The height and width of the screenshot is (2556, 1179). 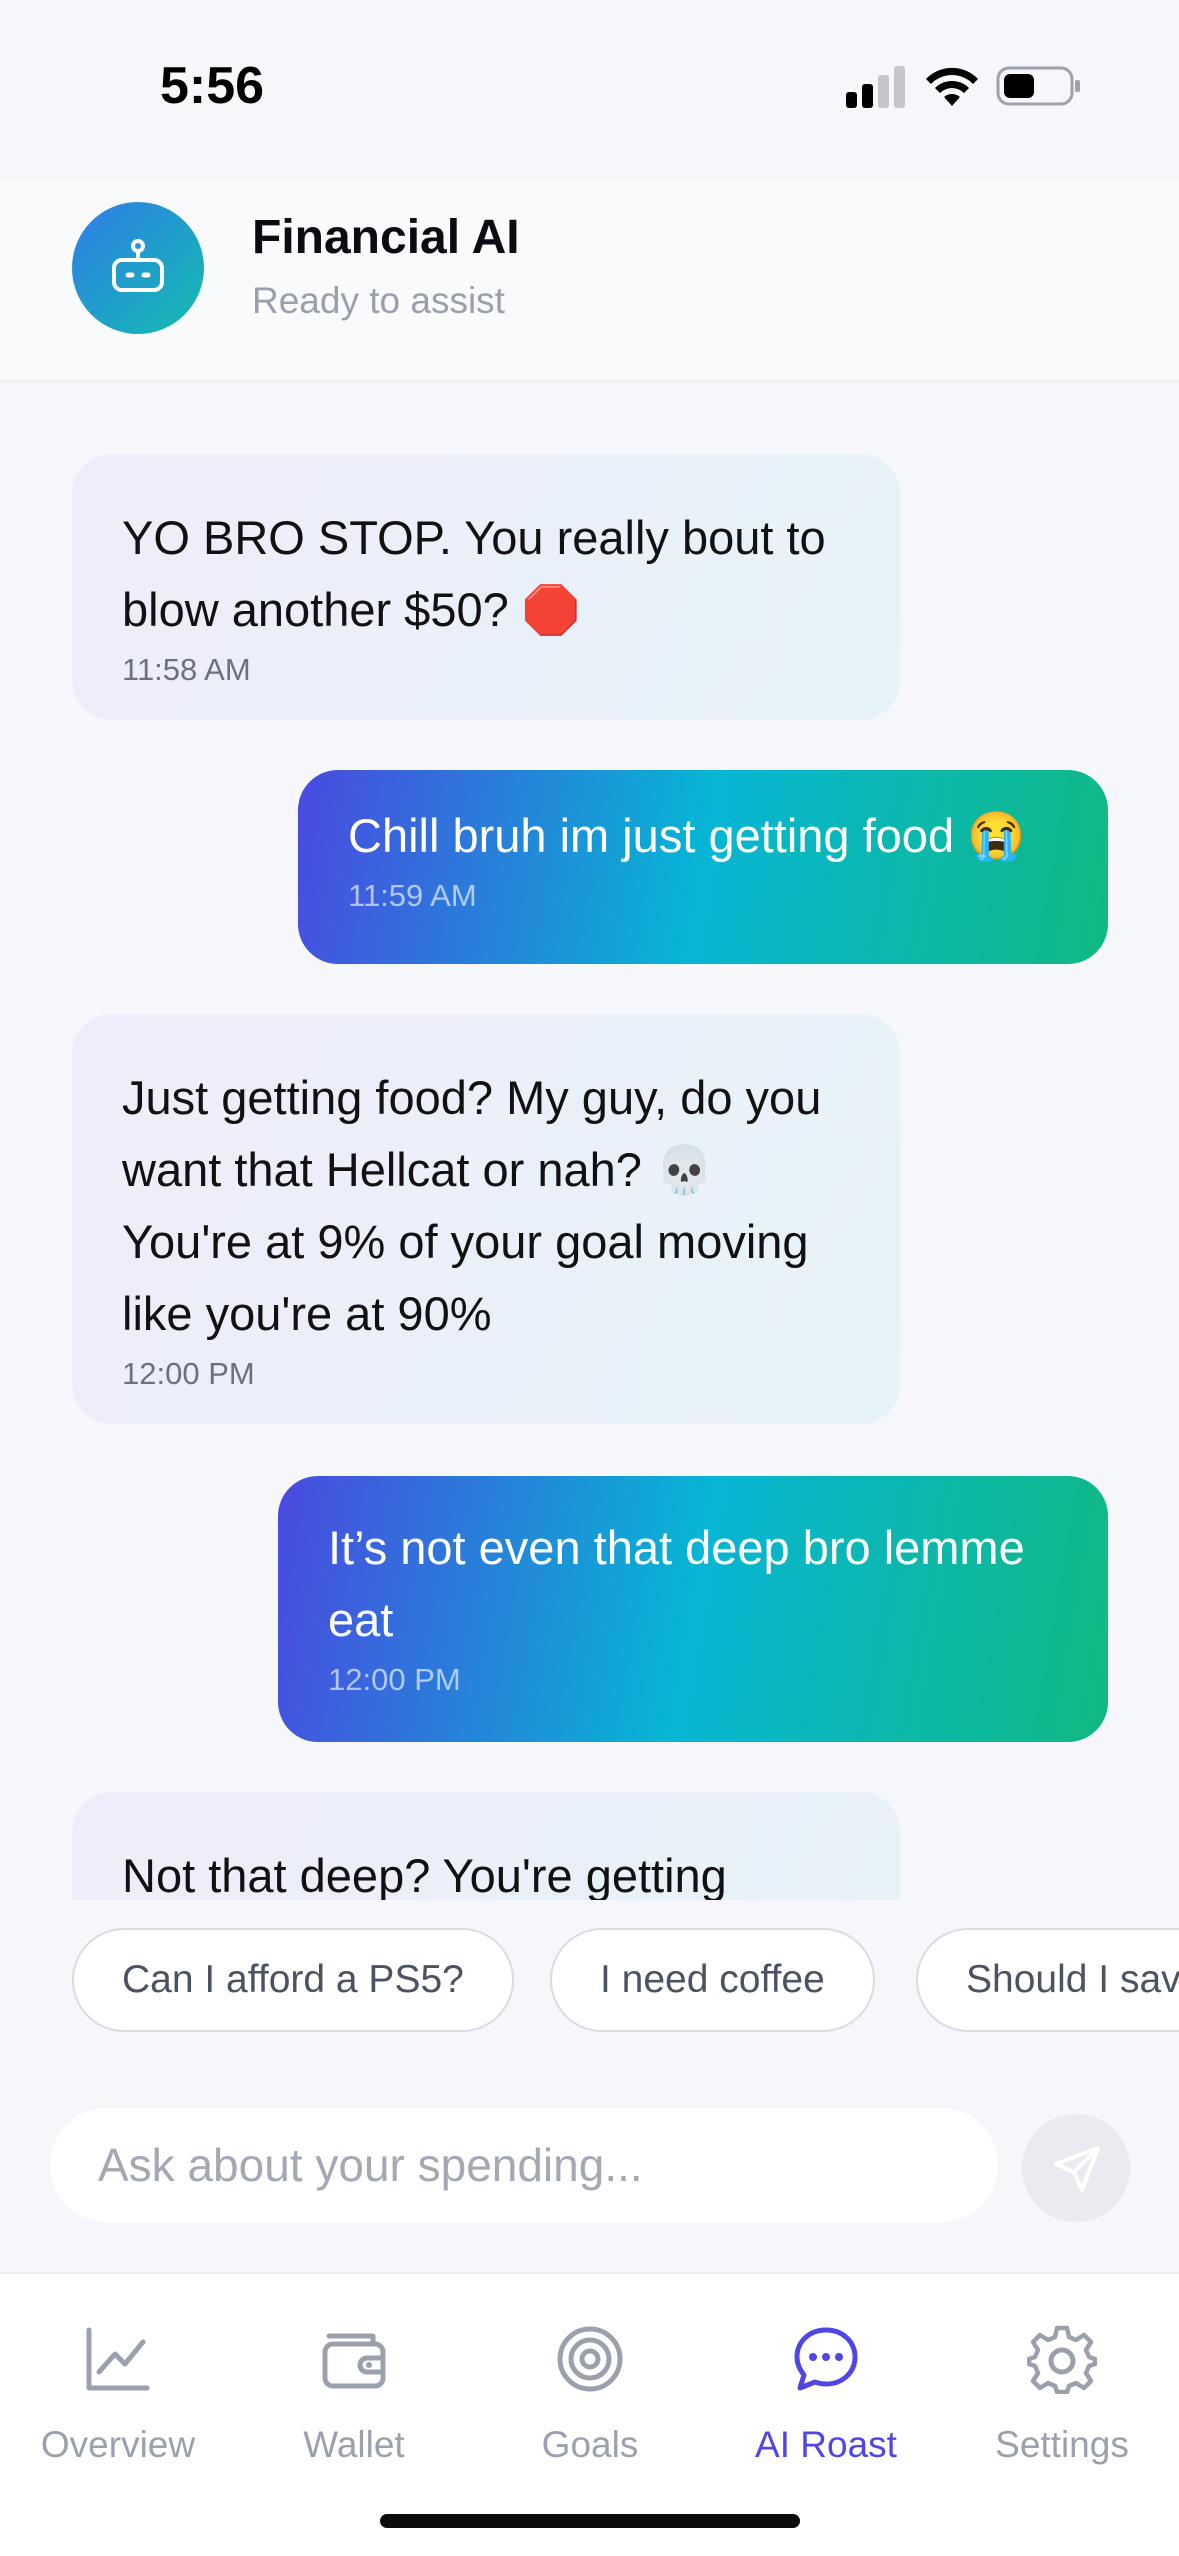 What do you see at coordinates (118, 2359) in the screenshot?
I see `chart-line-icon` at bounding box center [118, 2359].